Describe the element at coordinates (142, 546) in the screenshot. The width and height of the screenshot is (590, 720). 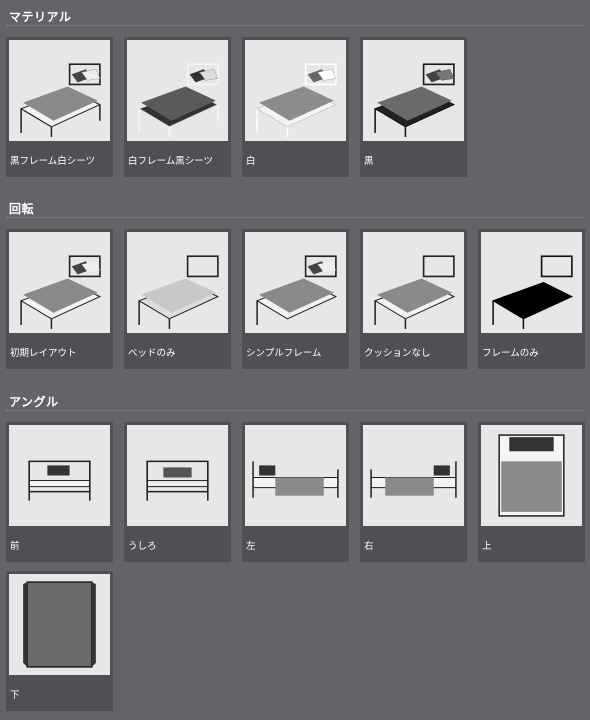
I see `thumbnail-label: うしろ` at that location.